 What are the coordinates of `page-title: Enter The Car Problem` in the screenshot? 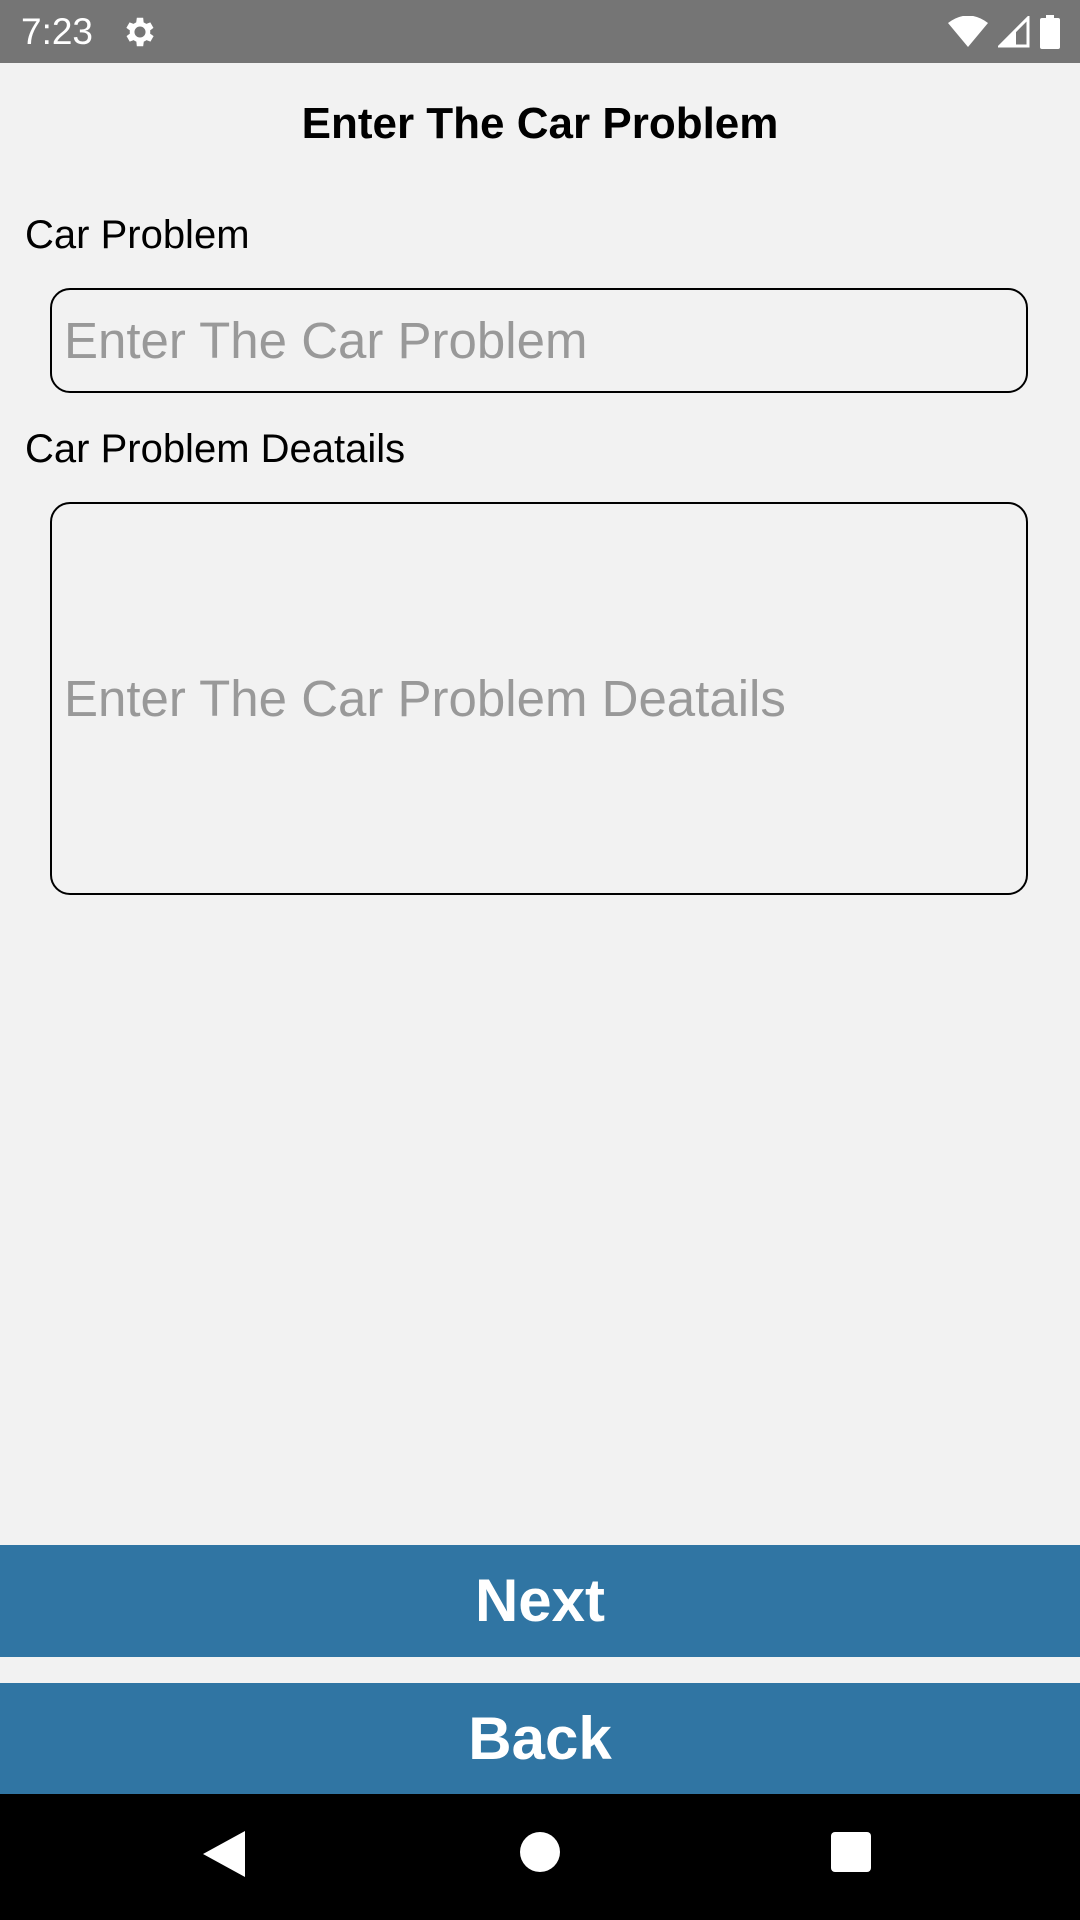 It's located at (540, 123).